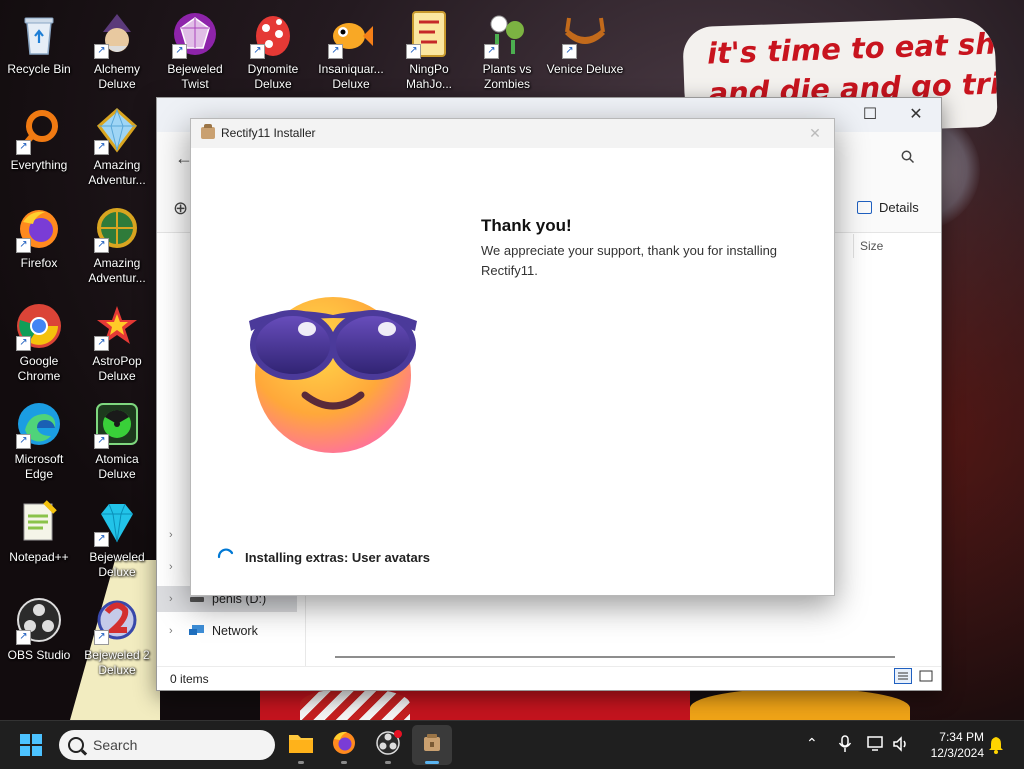  I want to click on desktop-icon-label: AstroPop Deluxe, so click(117, 368).